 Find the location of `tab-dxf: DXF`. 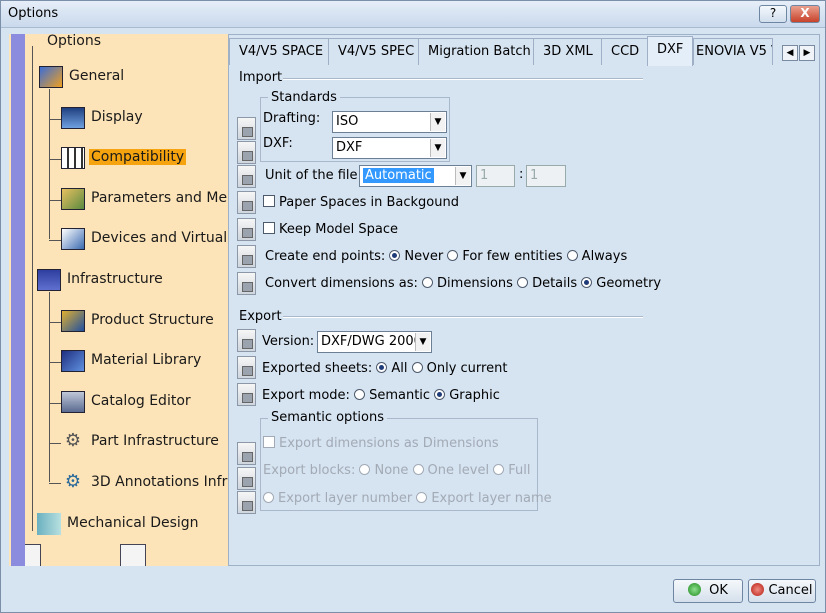

tab-dxf: DXF is located at coordinates (670, 51).